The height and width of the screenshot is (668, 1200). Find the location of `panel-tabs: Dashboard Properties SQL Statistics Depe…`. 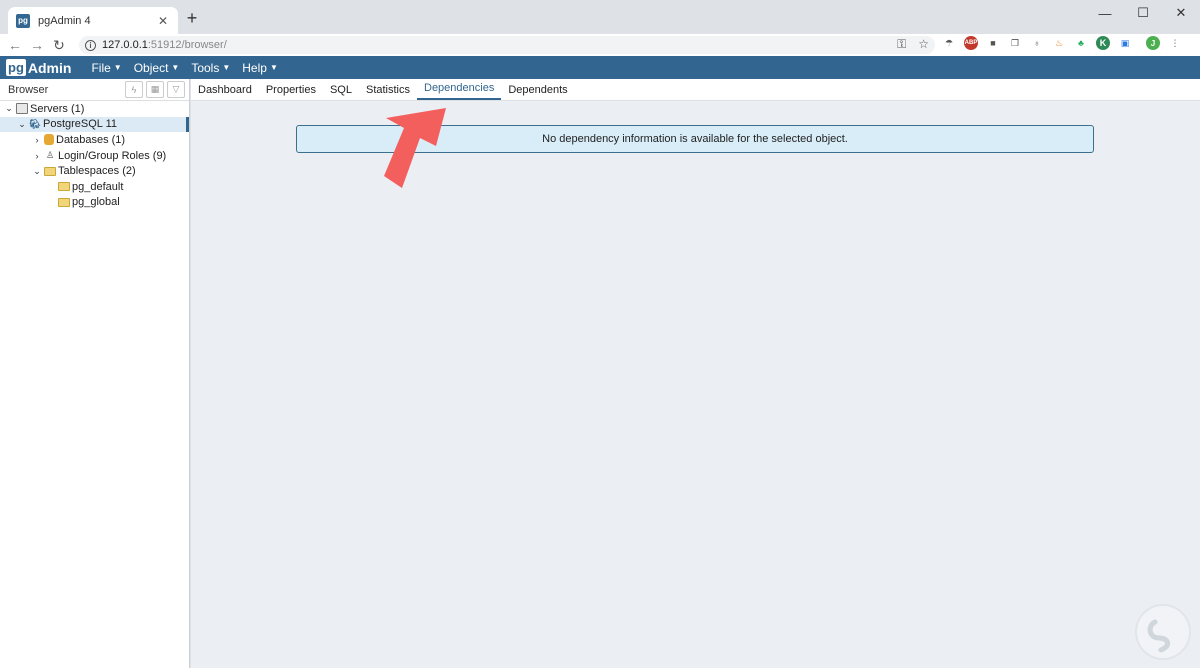

panel-tabs: Dashboard Properties SQL Statistics Depe… is located at coordinates (695, 90).